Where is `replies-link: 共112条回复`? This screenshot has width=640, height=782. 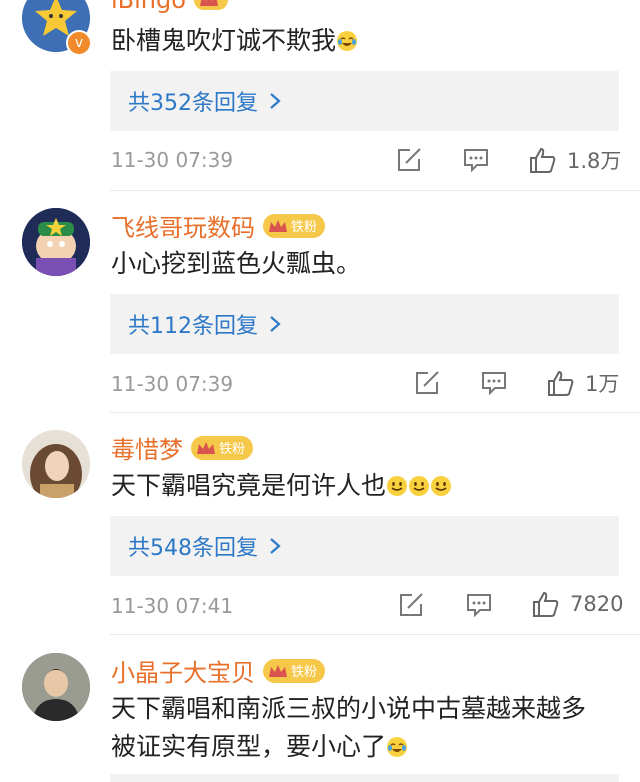
replies-link: 共112条回复 is located at coordinates (364, 324).